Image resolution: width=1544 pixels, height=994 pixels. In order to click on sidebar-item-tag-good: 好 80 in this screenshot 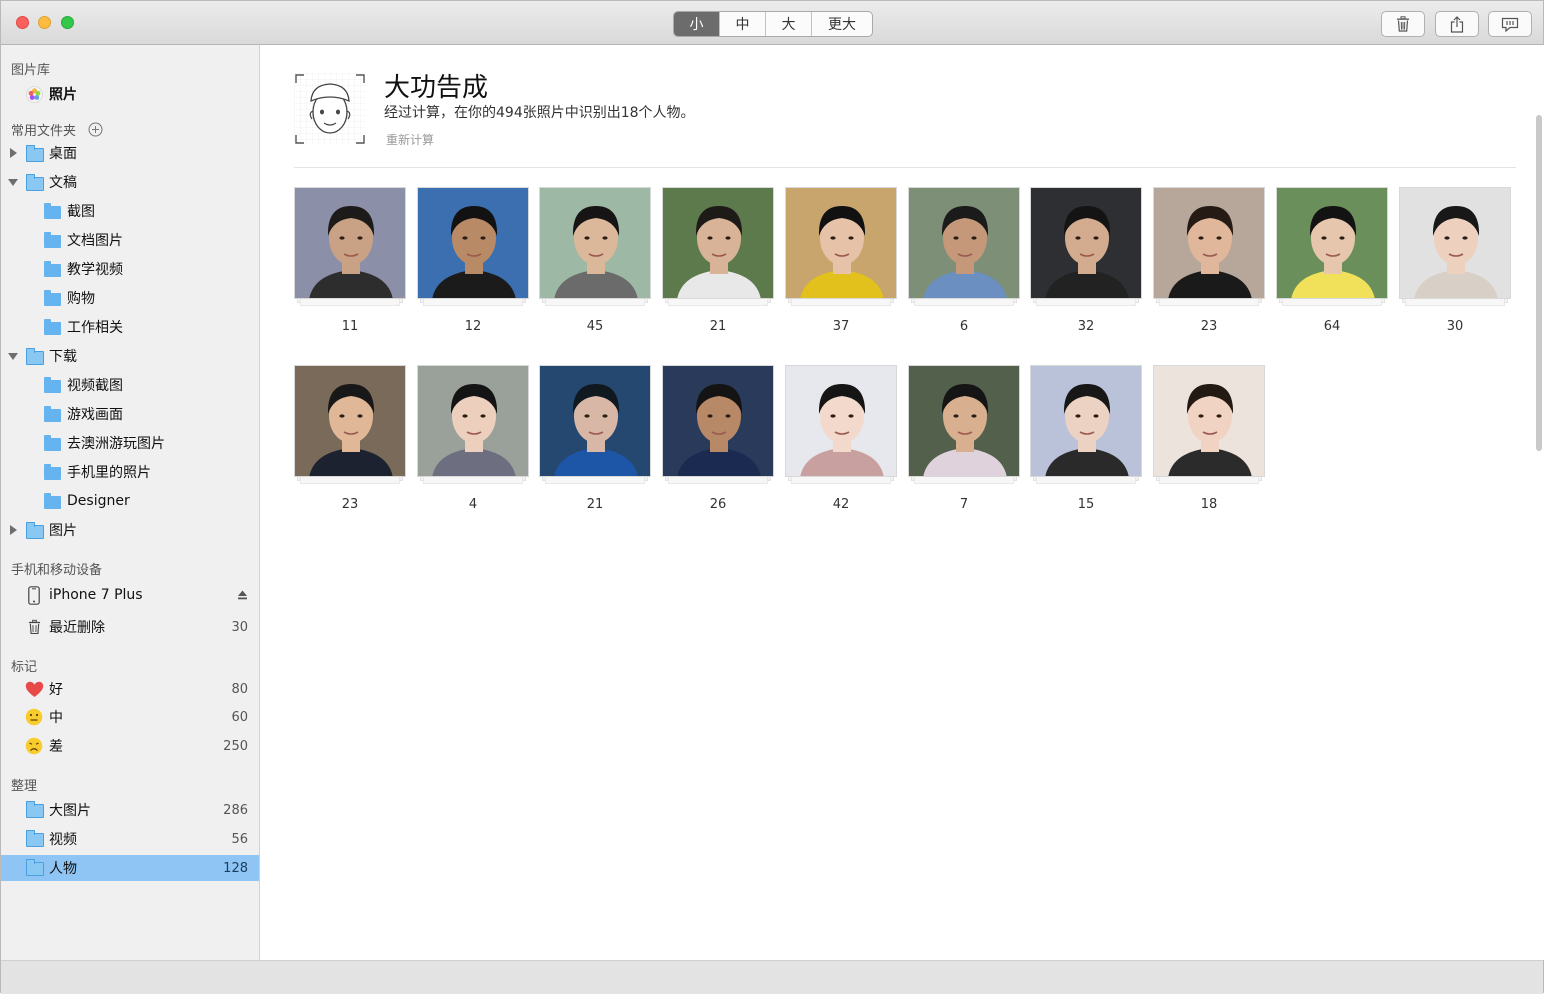, I will do `click(130, 689)`.